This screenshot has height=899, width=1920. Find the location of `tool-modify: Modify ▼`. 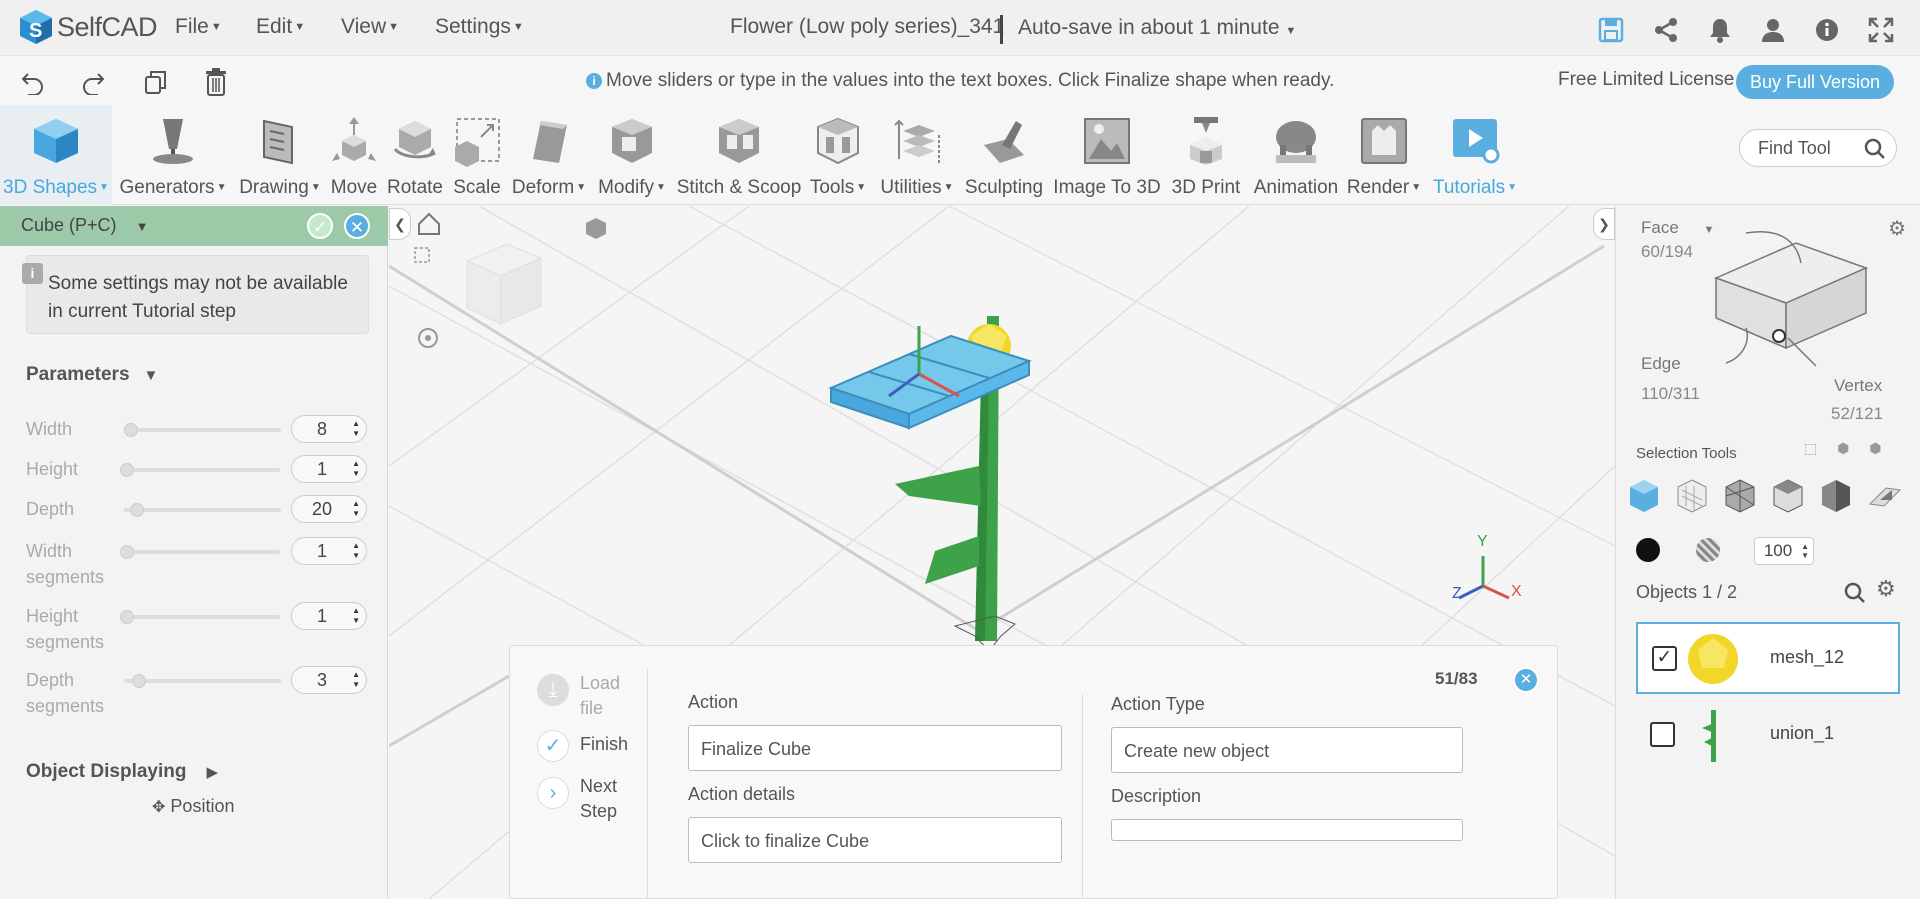

tool-modify: Modify ▼ is located at coordinates (632, 155).